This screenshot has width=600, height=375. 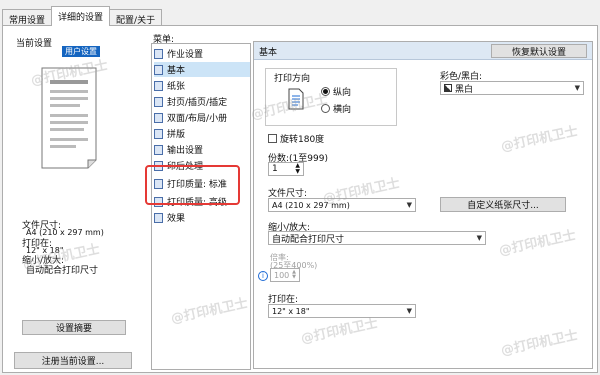 What do you see at coordinates (158, 85) in the screenshot?
I see `paper-icon` at bounding box center [158, 85].